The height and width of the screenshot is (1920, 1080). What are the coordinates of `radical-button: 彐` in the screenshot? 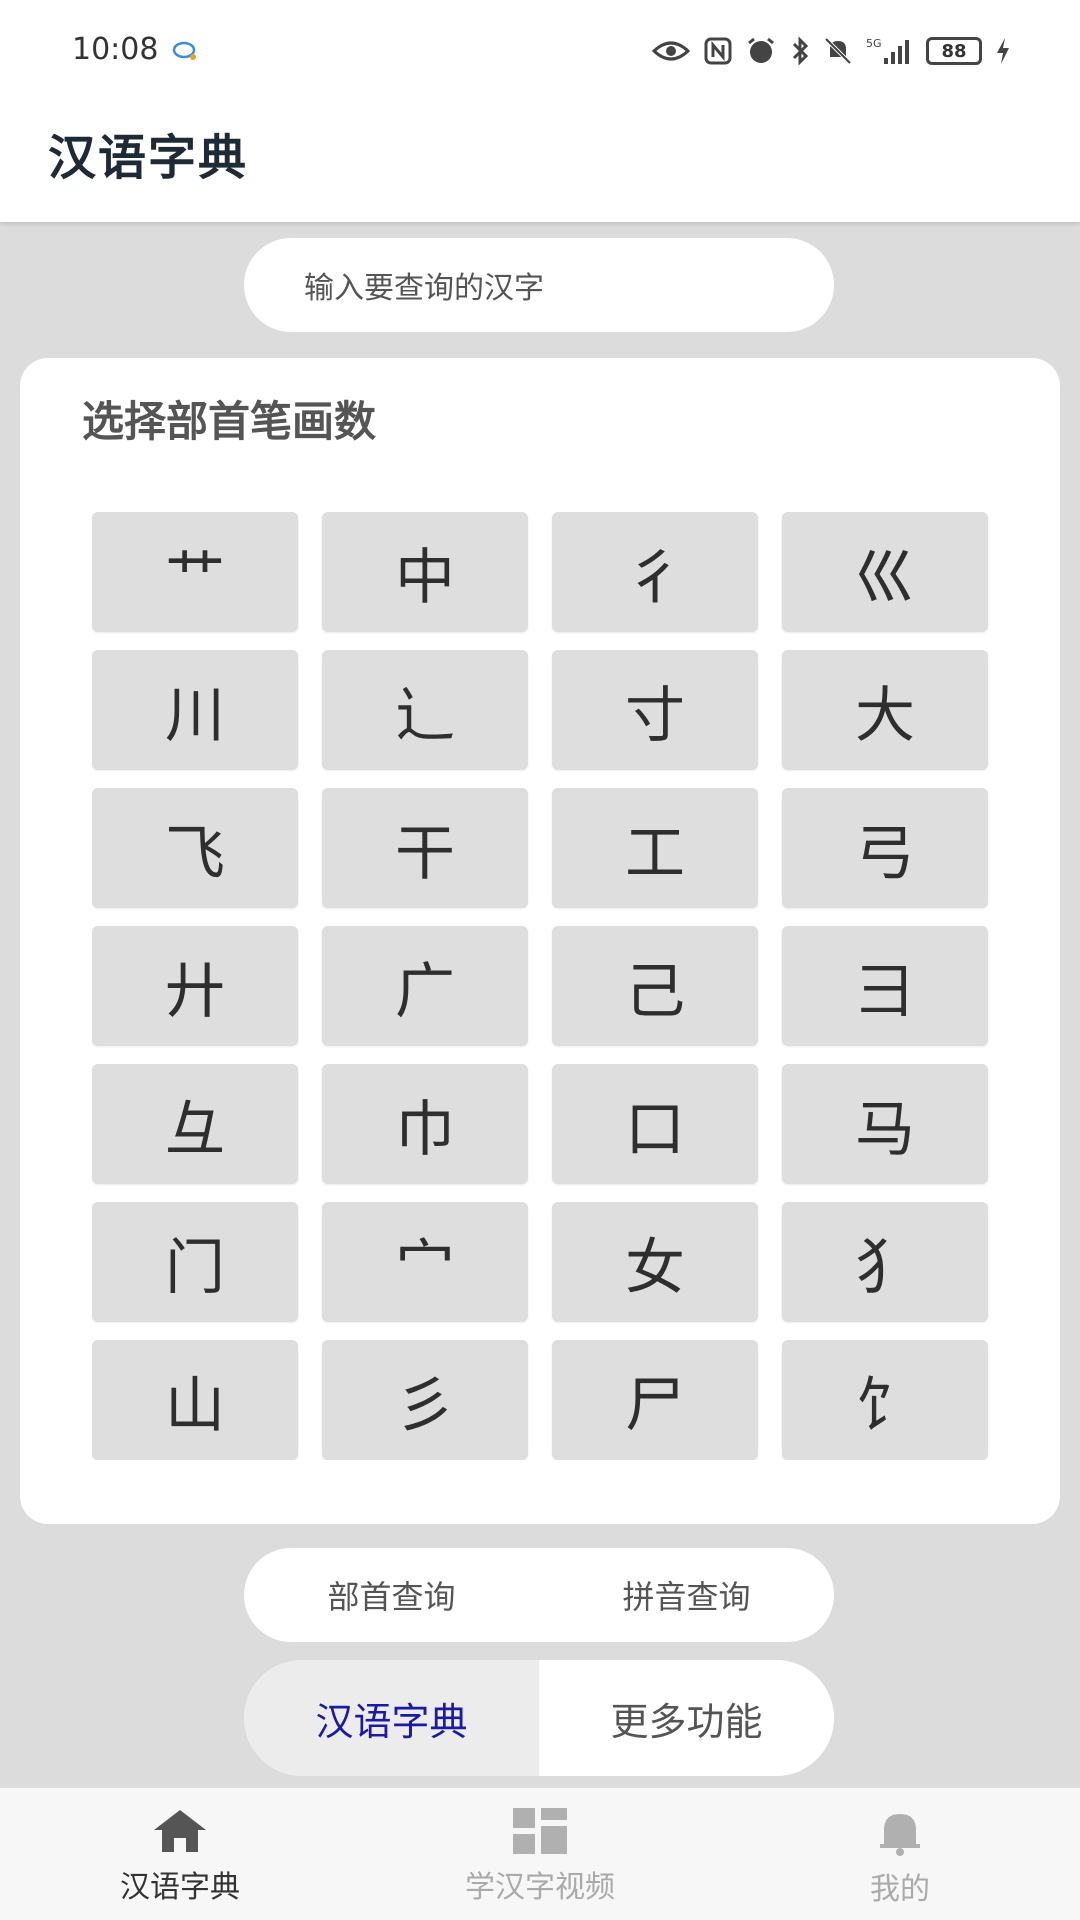 It's located at (885, 986).